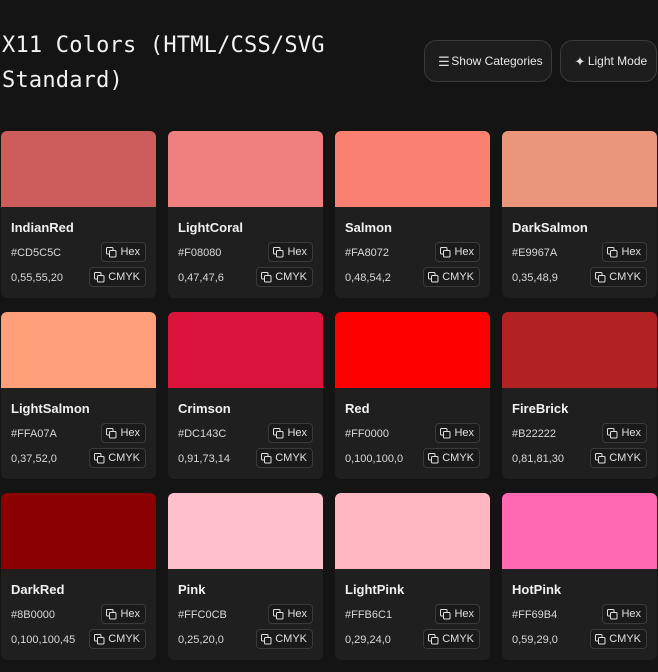 This screenshot has width=658, height=672. I want to click on color-name: IndianRed, so click(42, 227).